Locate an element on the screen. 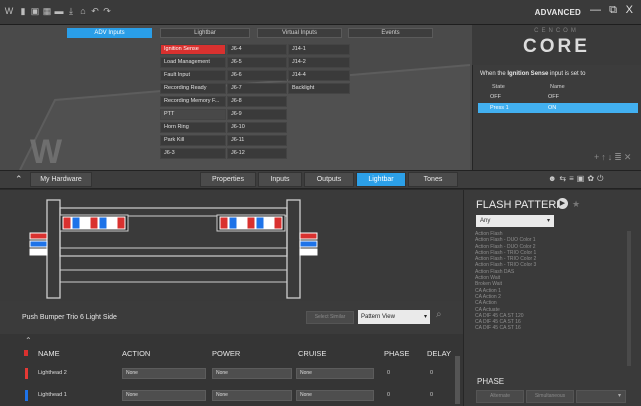 This screenshot has height=406, width=641. grid-icon: ▦ is located at coordinates (47, 11).